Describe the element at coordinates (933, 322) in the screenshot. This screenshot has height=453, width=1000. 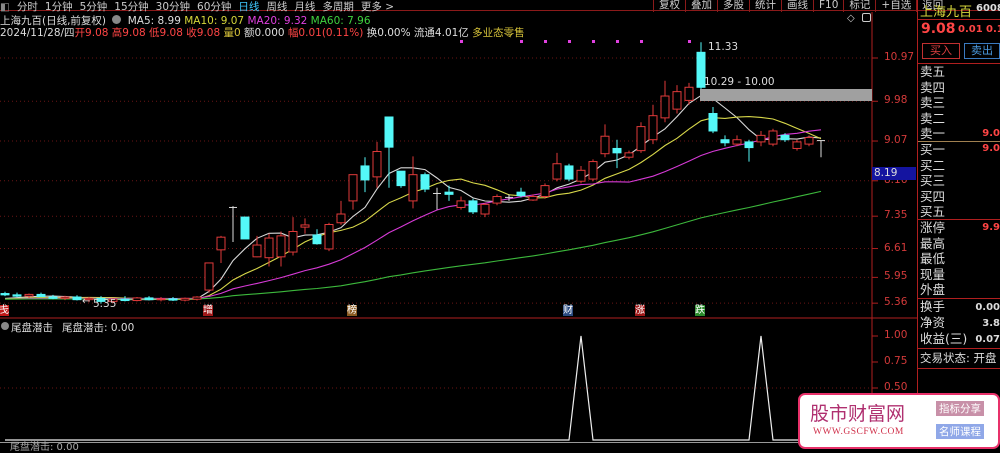
I see `nav-label: 净资` at that location.